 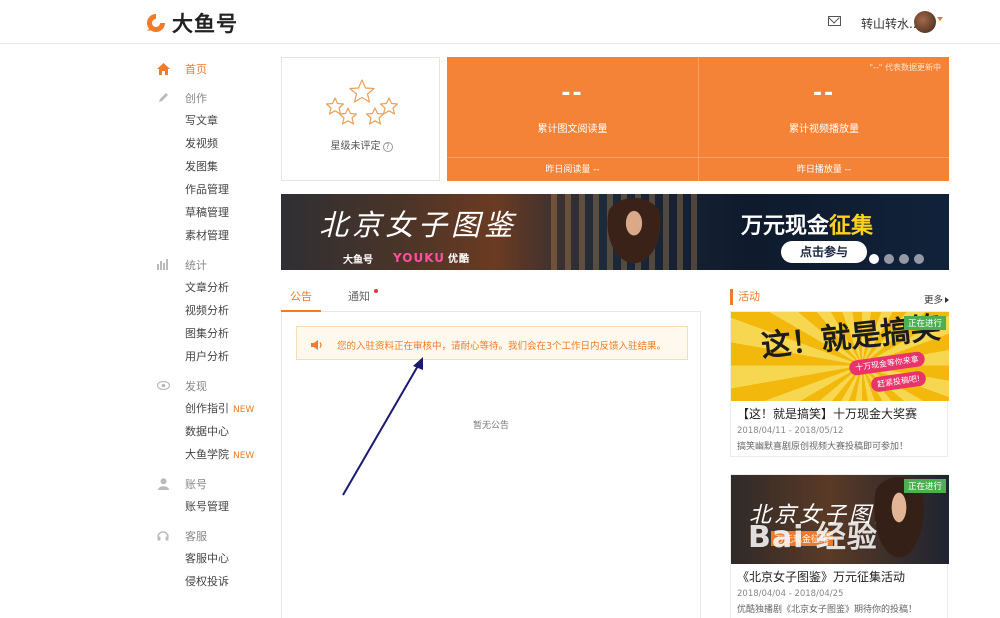 I want to click on sidebar-item-video-analysis: 视频分析, so click(x=210, y=310).